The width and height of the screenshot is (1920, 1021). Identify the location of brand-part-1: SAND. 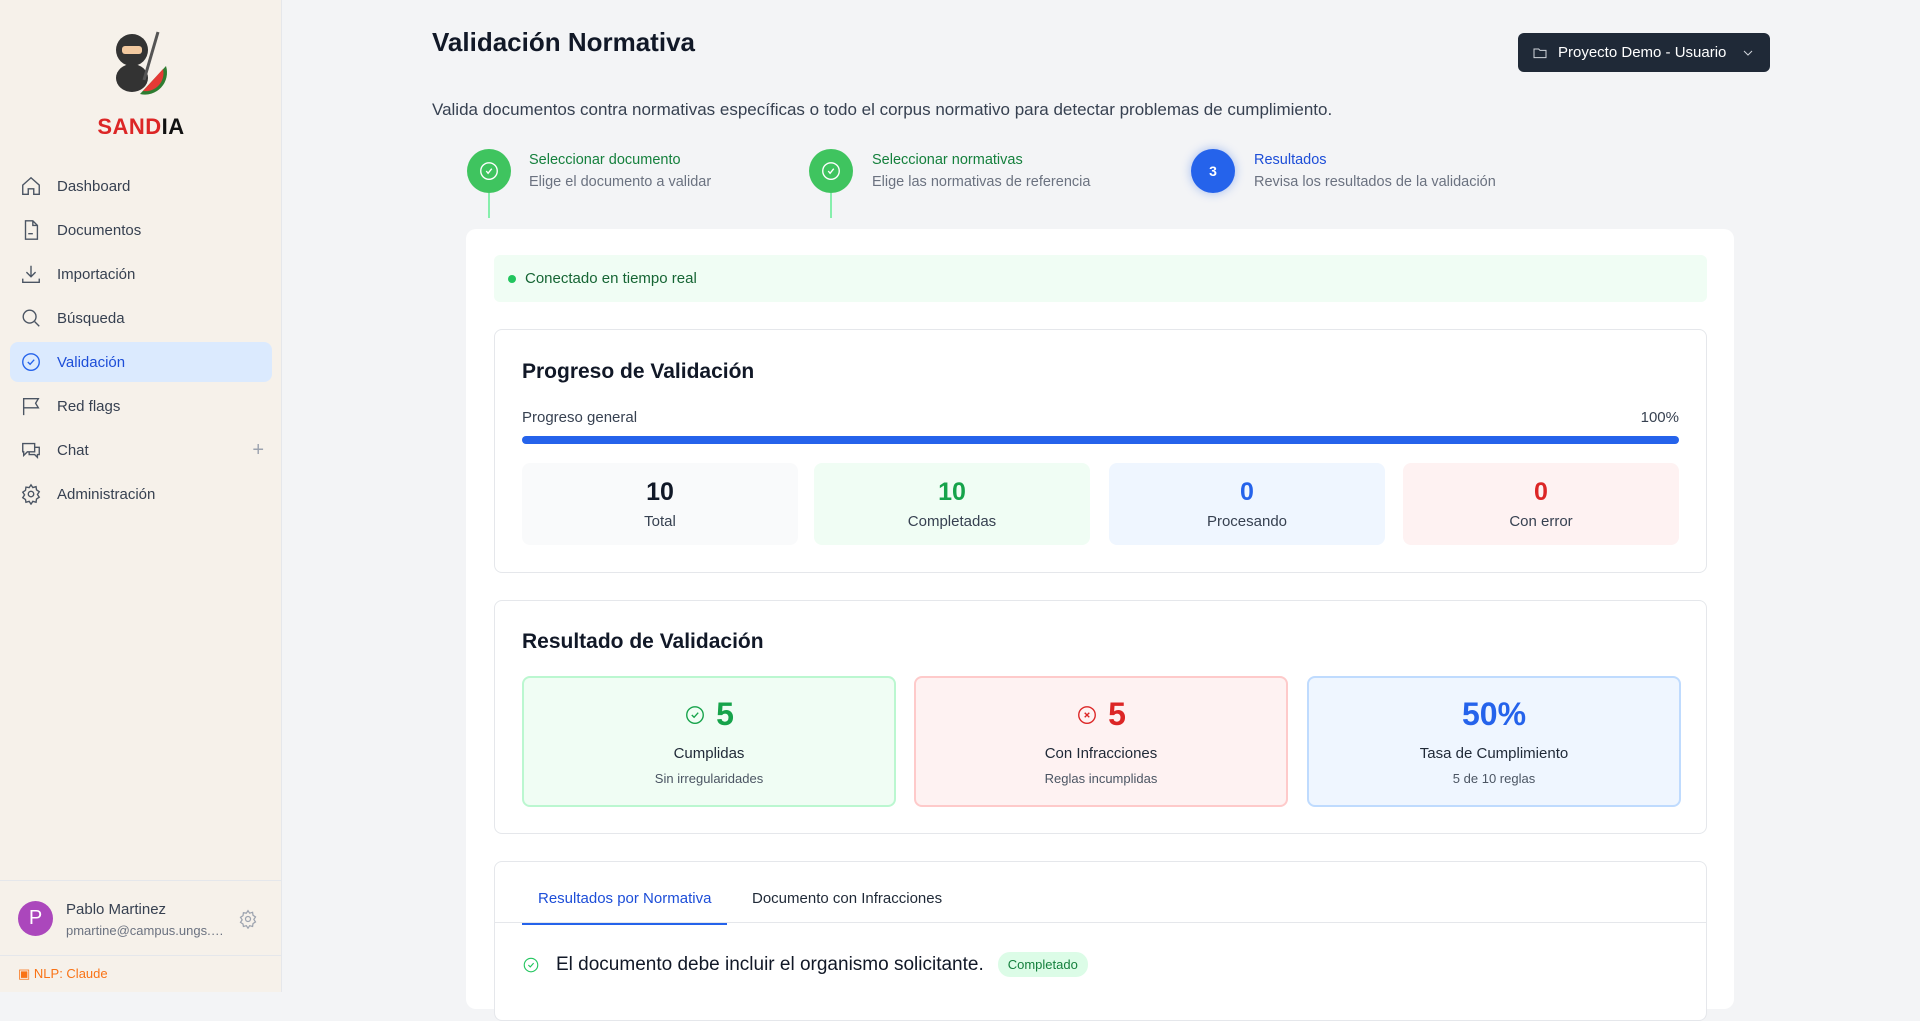
(129, 126).